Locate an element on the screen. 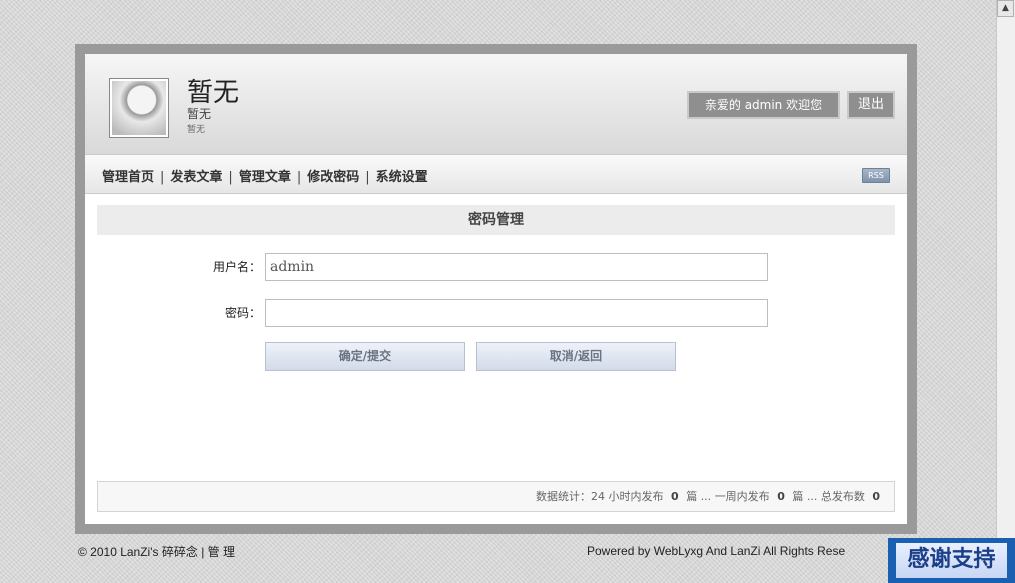 The image size is (1015, 583). username-input: admin is located at coordinates (516, 267).